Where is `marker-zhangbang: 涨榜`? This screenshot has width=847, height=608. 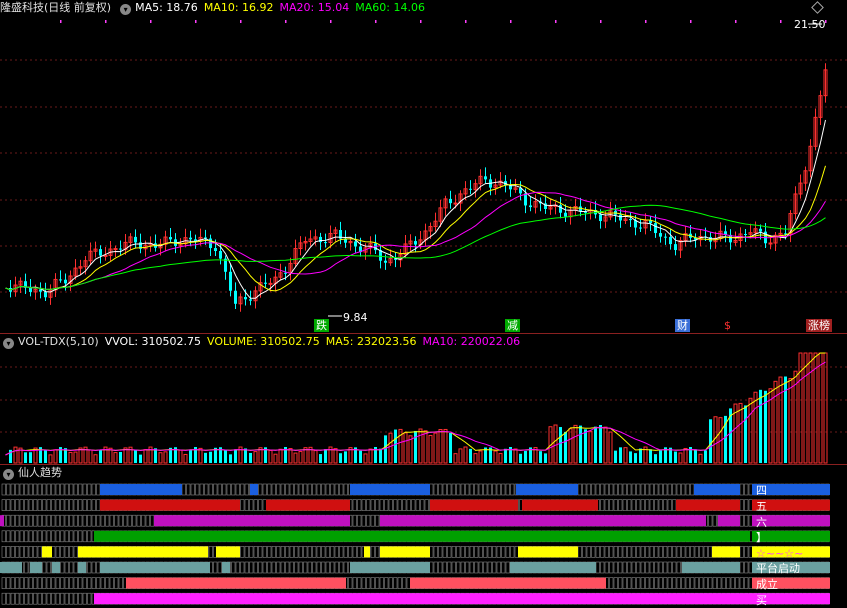
marker-zhangbang: 涨榜 is located at coordinates (819, 325).